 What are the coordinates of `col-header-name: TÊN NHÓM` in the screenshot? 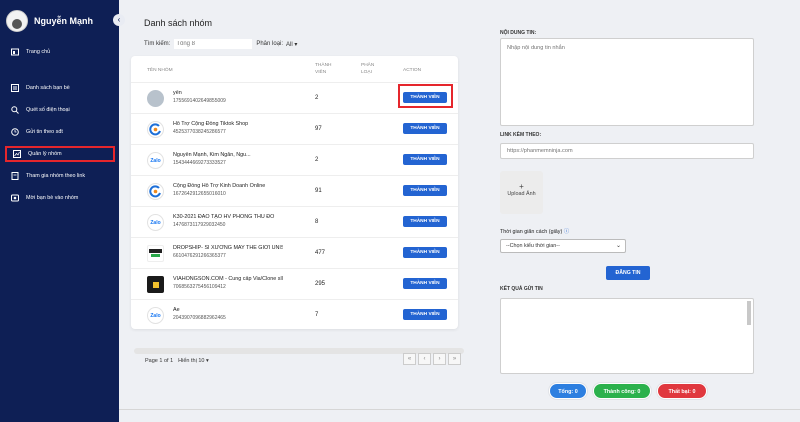 It's located at (160, 70).